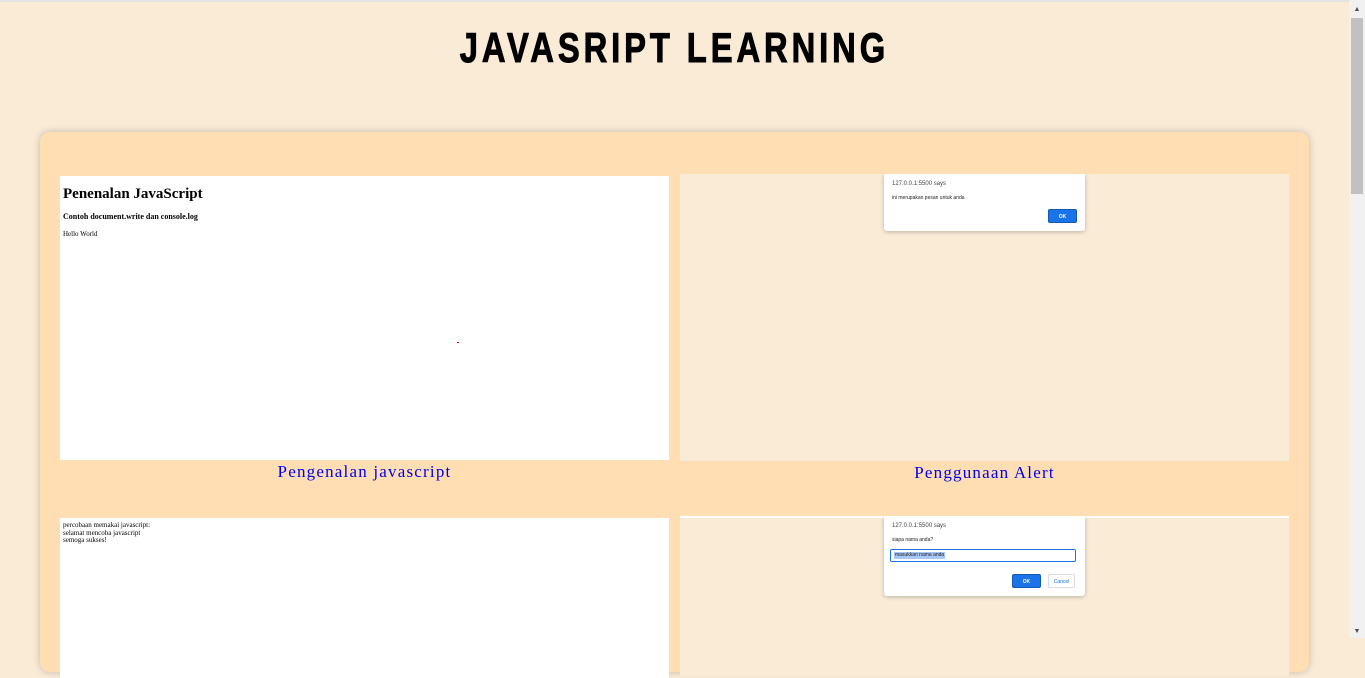 The height and width of the screenshot is (678, 1365). What do you see at coordinates (133, 194) in the screenshot?
I see `preview-heading: Penenalan JavaScript` at bounding box center [133, 194].